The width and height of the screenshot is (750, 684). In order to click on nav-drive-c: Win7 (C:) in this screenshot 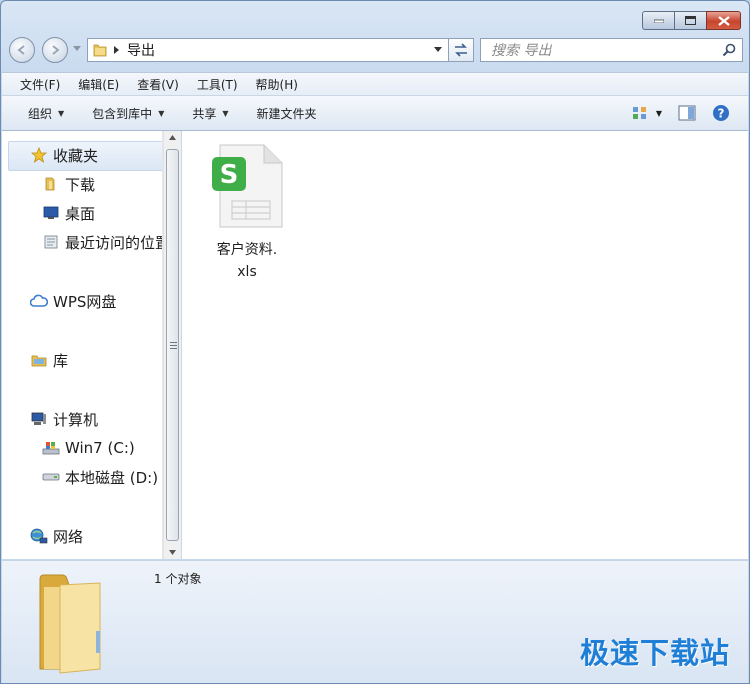, I will do `click(88, 448)`.